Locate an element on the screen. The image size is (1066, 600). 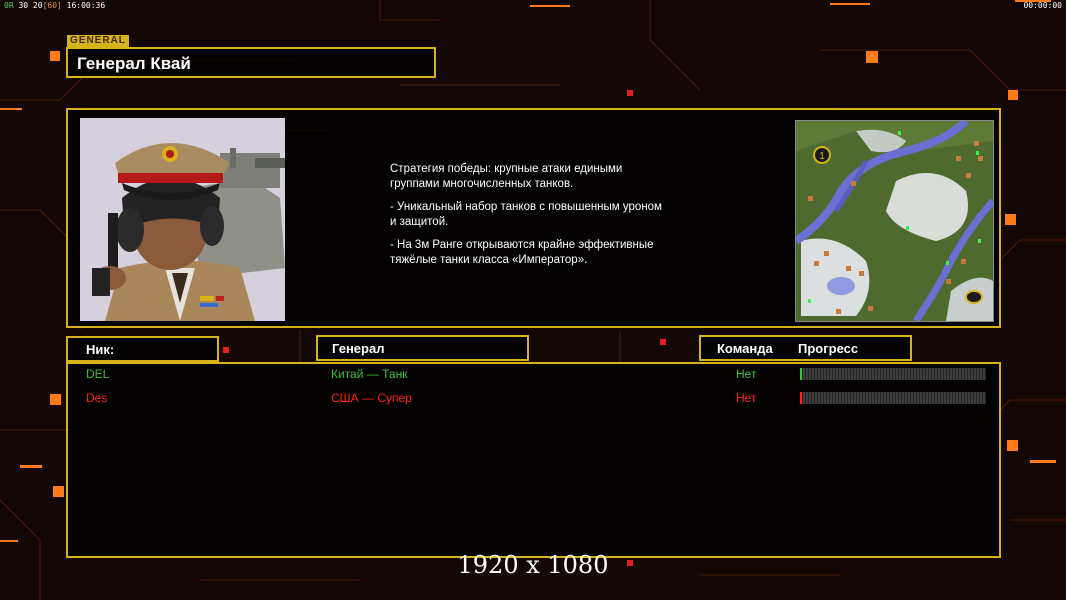
header-general-label: Генерал is located at coordinates (358, 348).